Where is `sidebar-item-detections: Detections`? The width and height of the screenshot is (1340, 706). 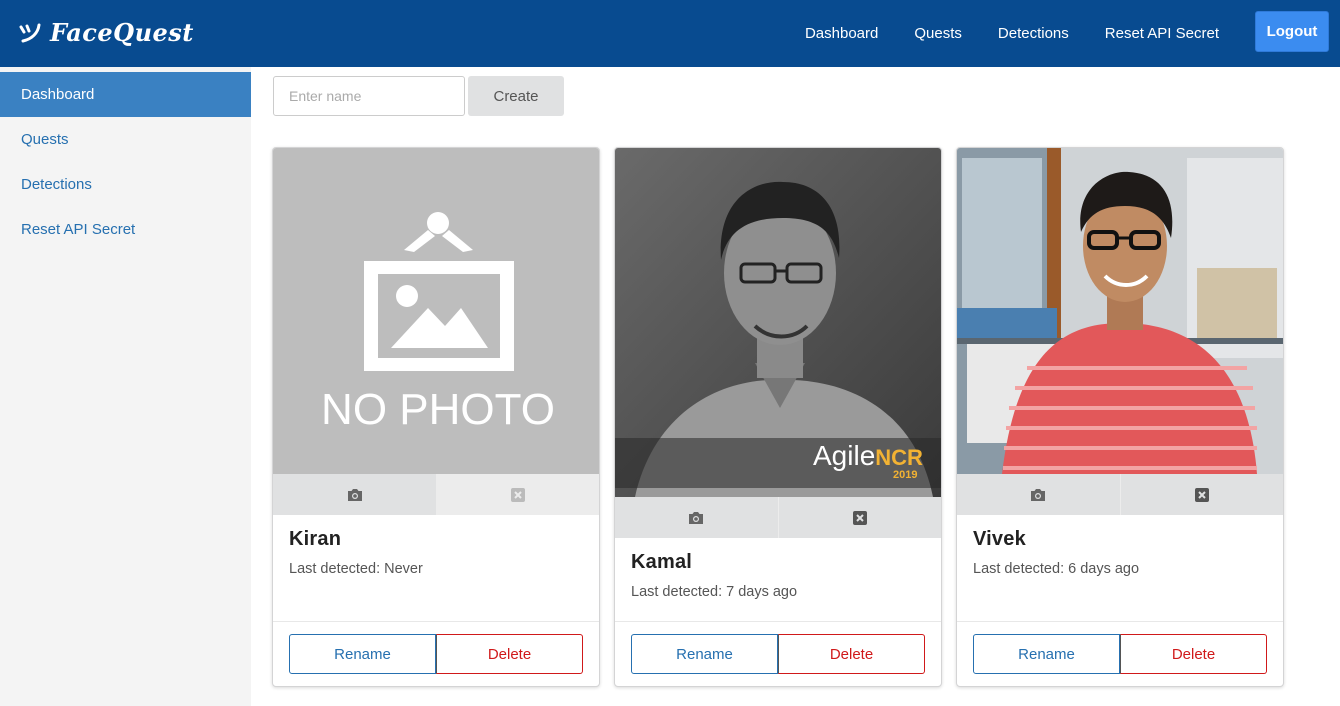 sidebar-item-detections: Detections is located at coordinates (125, 184).